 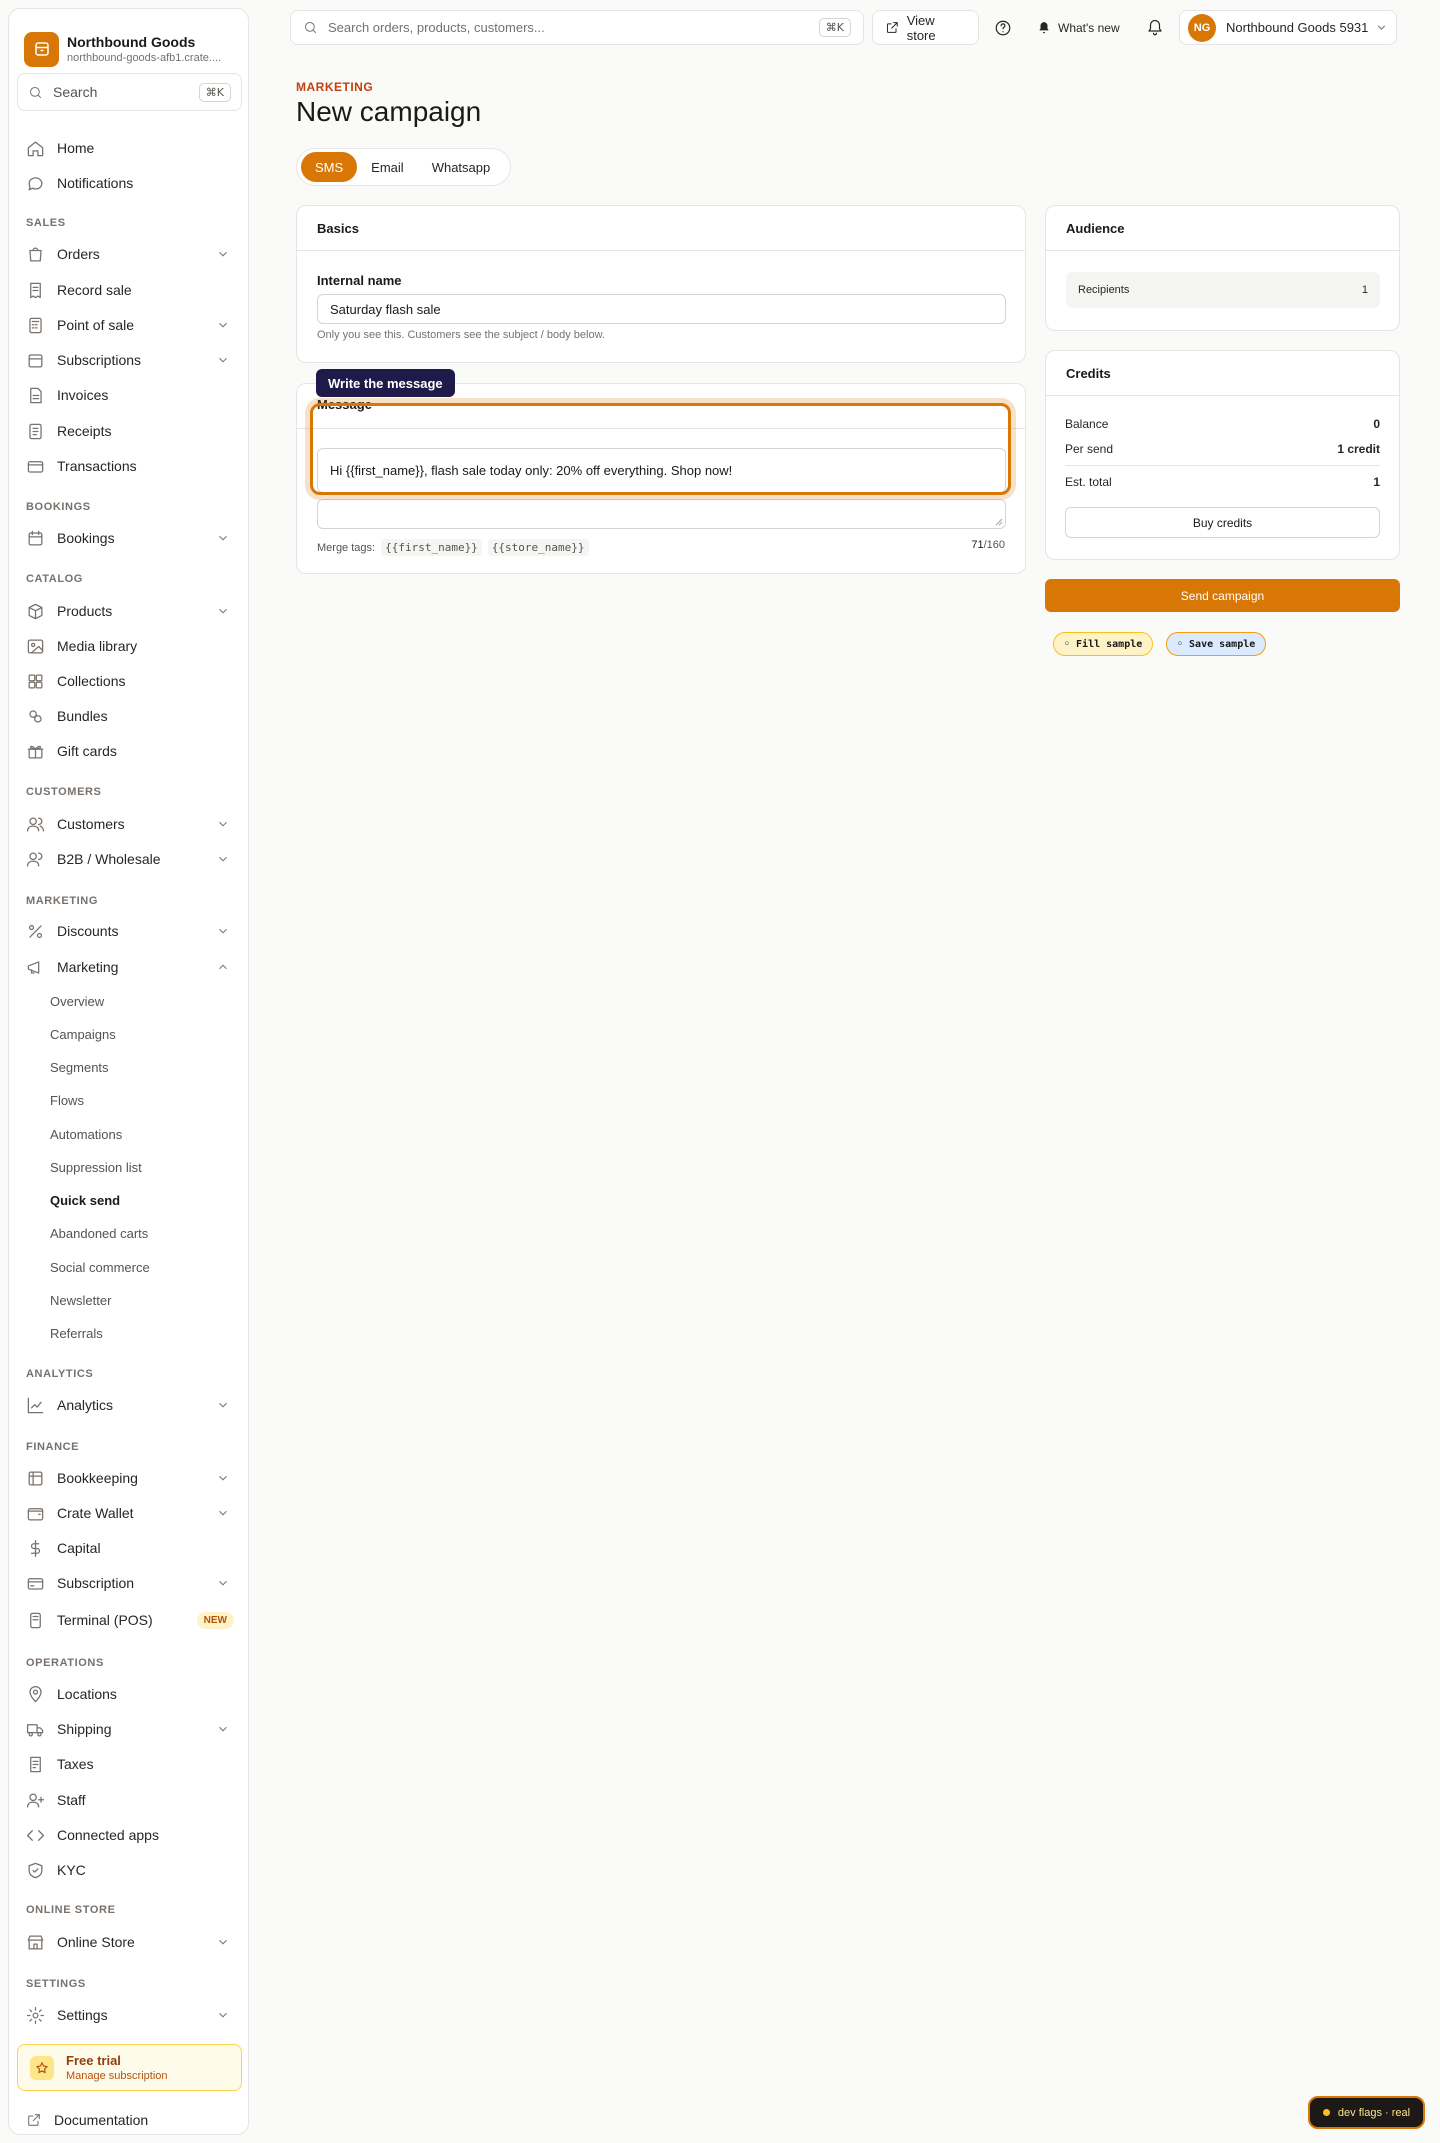 I want to click on help-button, so click(x=1003, y=27).